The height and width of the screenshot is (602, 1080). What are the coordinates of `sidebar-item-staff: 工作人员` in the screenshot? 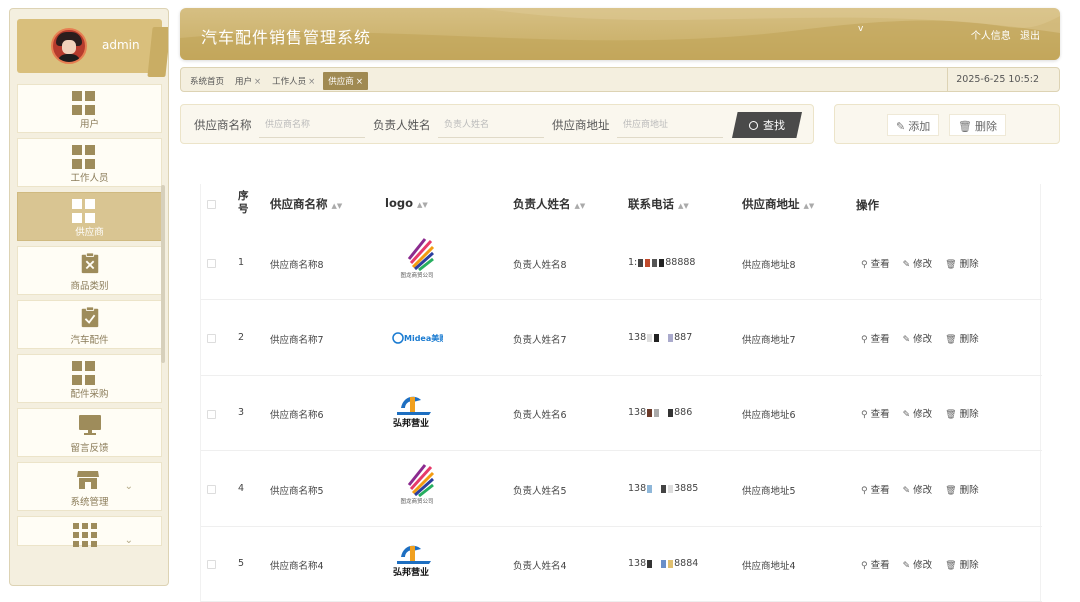 It's located at (89, 162).